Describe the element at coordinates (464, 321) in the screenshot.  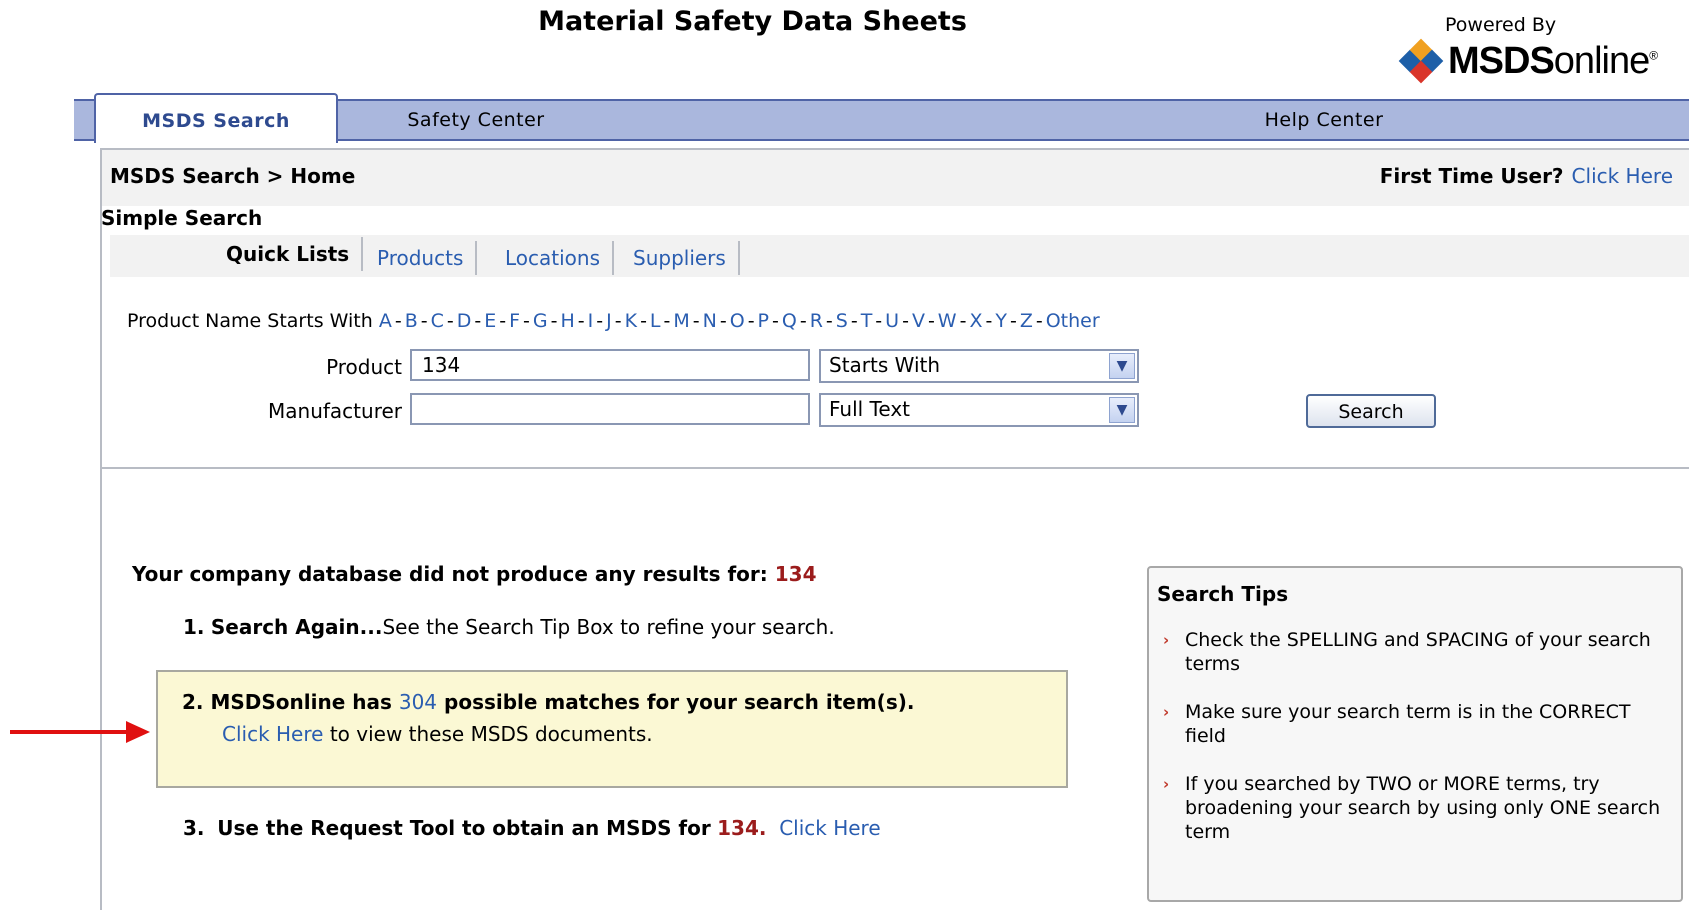
I see `letter-link-d: D` at that location.